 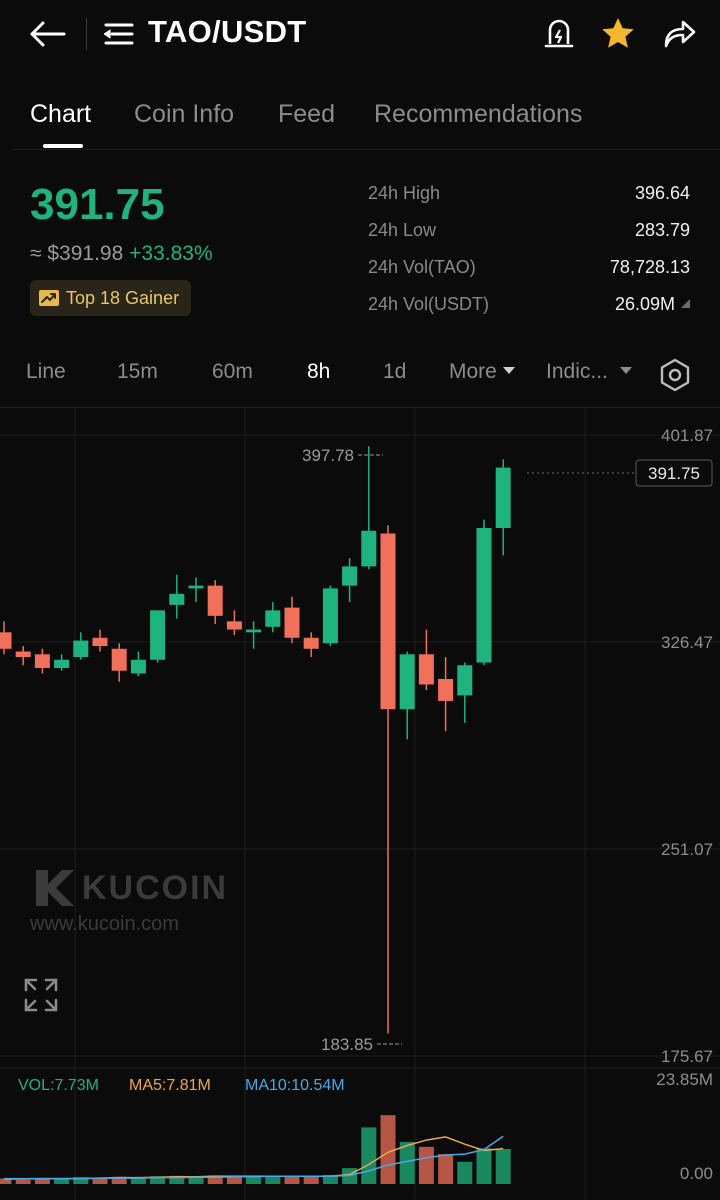 I want to click on timeframe-1d: 1d, so click(x=394, y=372).